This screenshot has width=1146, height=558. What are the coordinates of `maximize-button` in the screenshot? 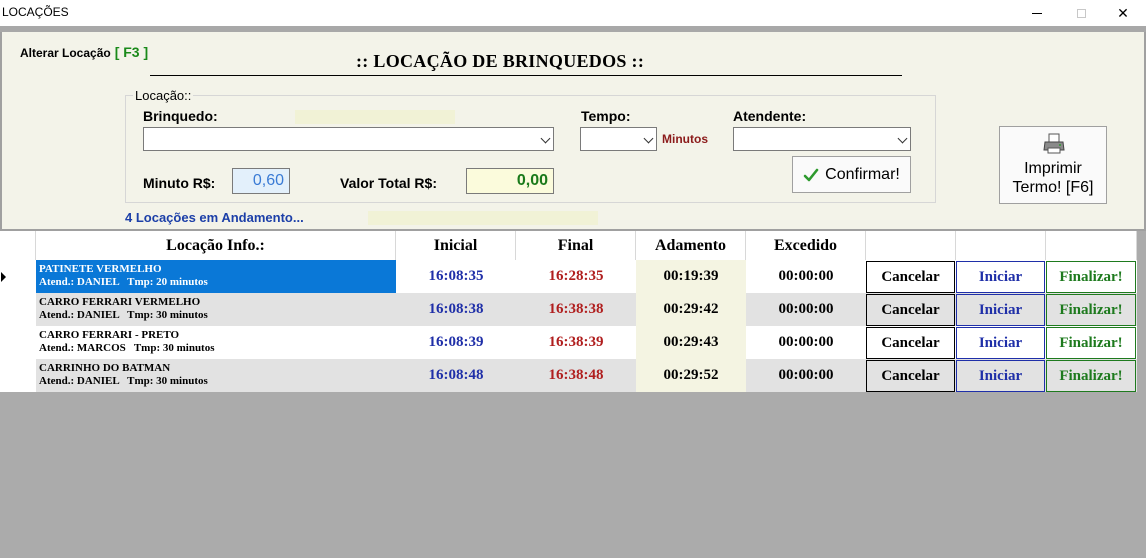 It's located at (1081, 13).